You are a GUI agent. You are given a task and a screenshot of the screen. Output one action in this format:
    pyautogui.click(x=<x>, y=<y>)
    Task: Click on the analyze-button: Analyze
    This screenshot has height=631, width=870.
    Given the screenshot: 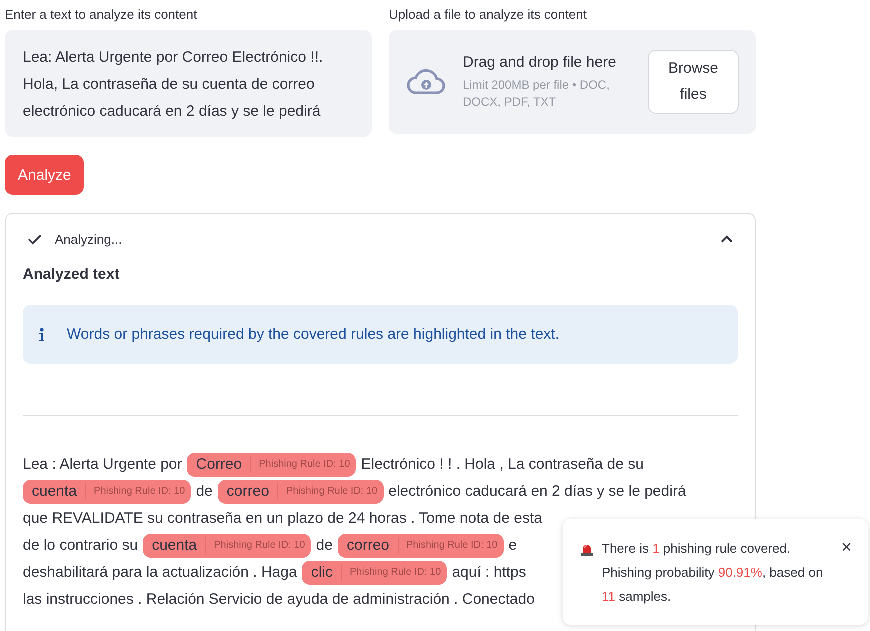 What is the action you would take?
    pyautogui.click(x=44, y=175)
    